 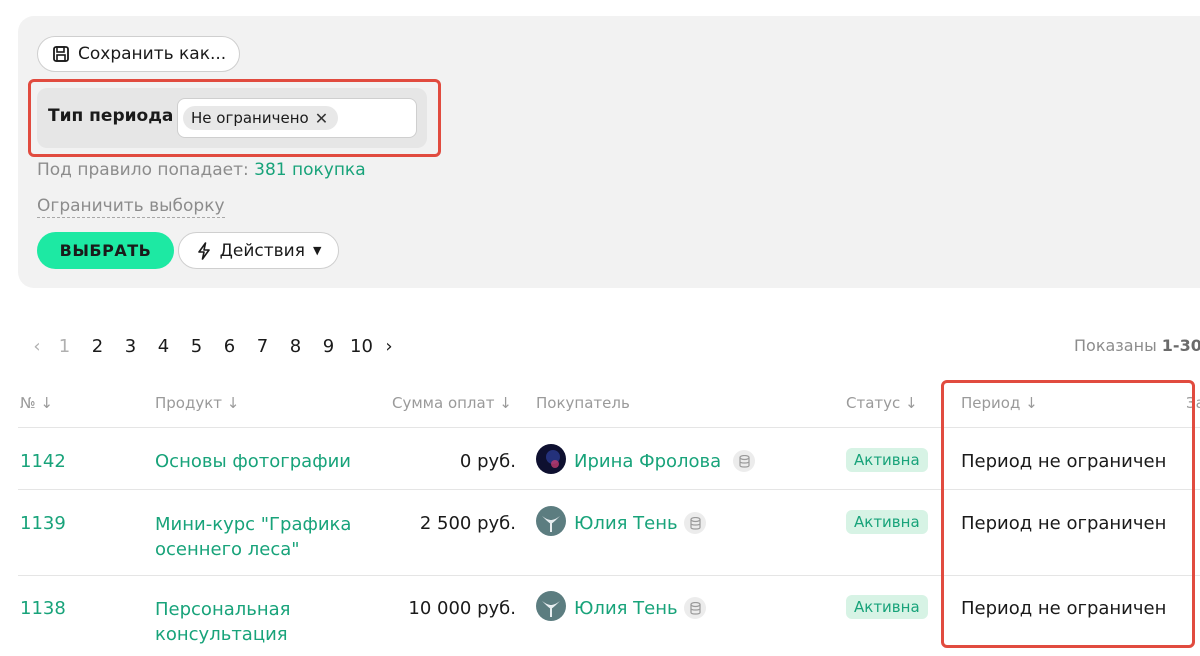 I want to click on lightning-icon, so click(x=203, y=250).